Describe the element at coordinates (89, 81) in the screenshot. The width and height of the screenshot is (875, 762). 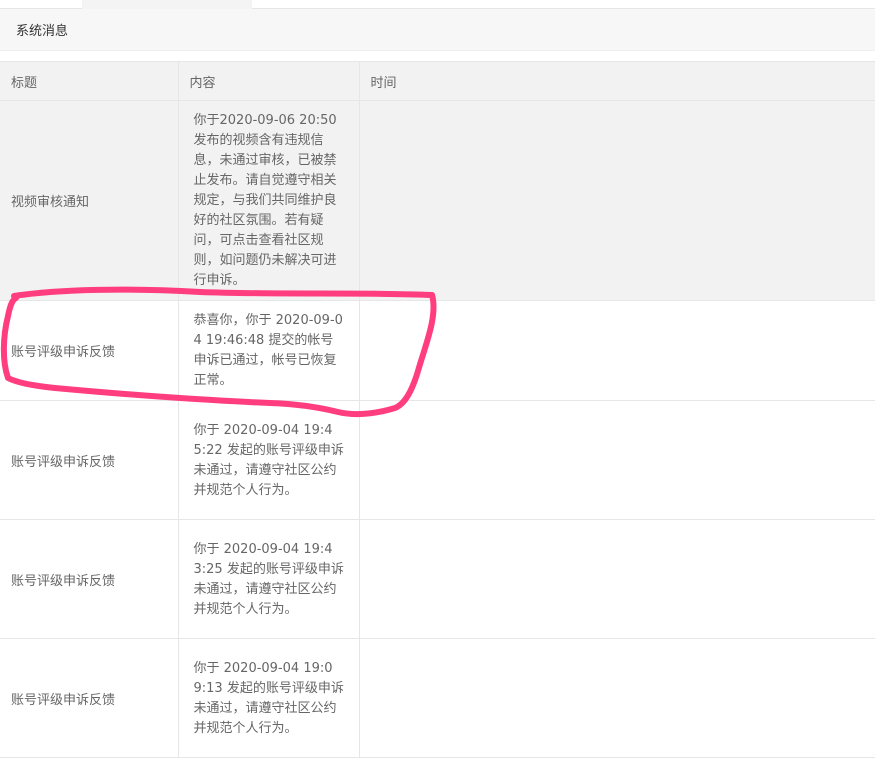
I see `column-header-title: 标题` at that location.